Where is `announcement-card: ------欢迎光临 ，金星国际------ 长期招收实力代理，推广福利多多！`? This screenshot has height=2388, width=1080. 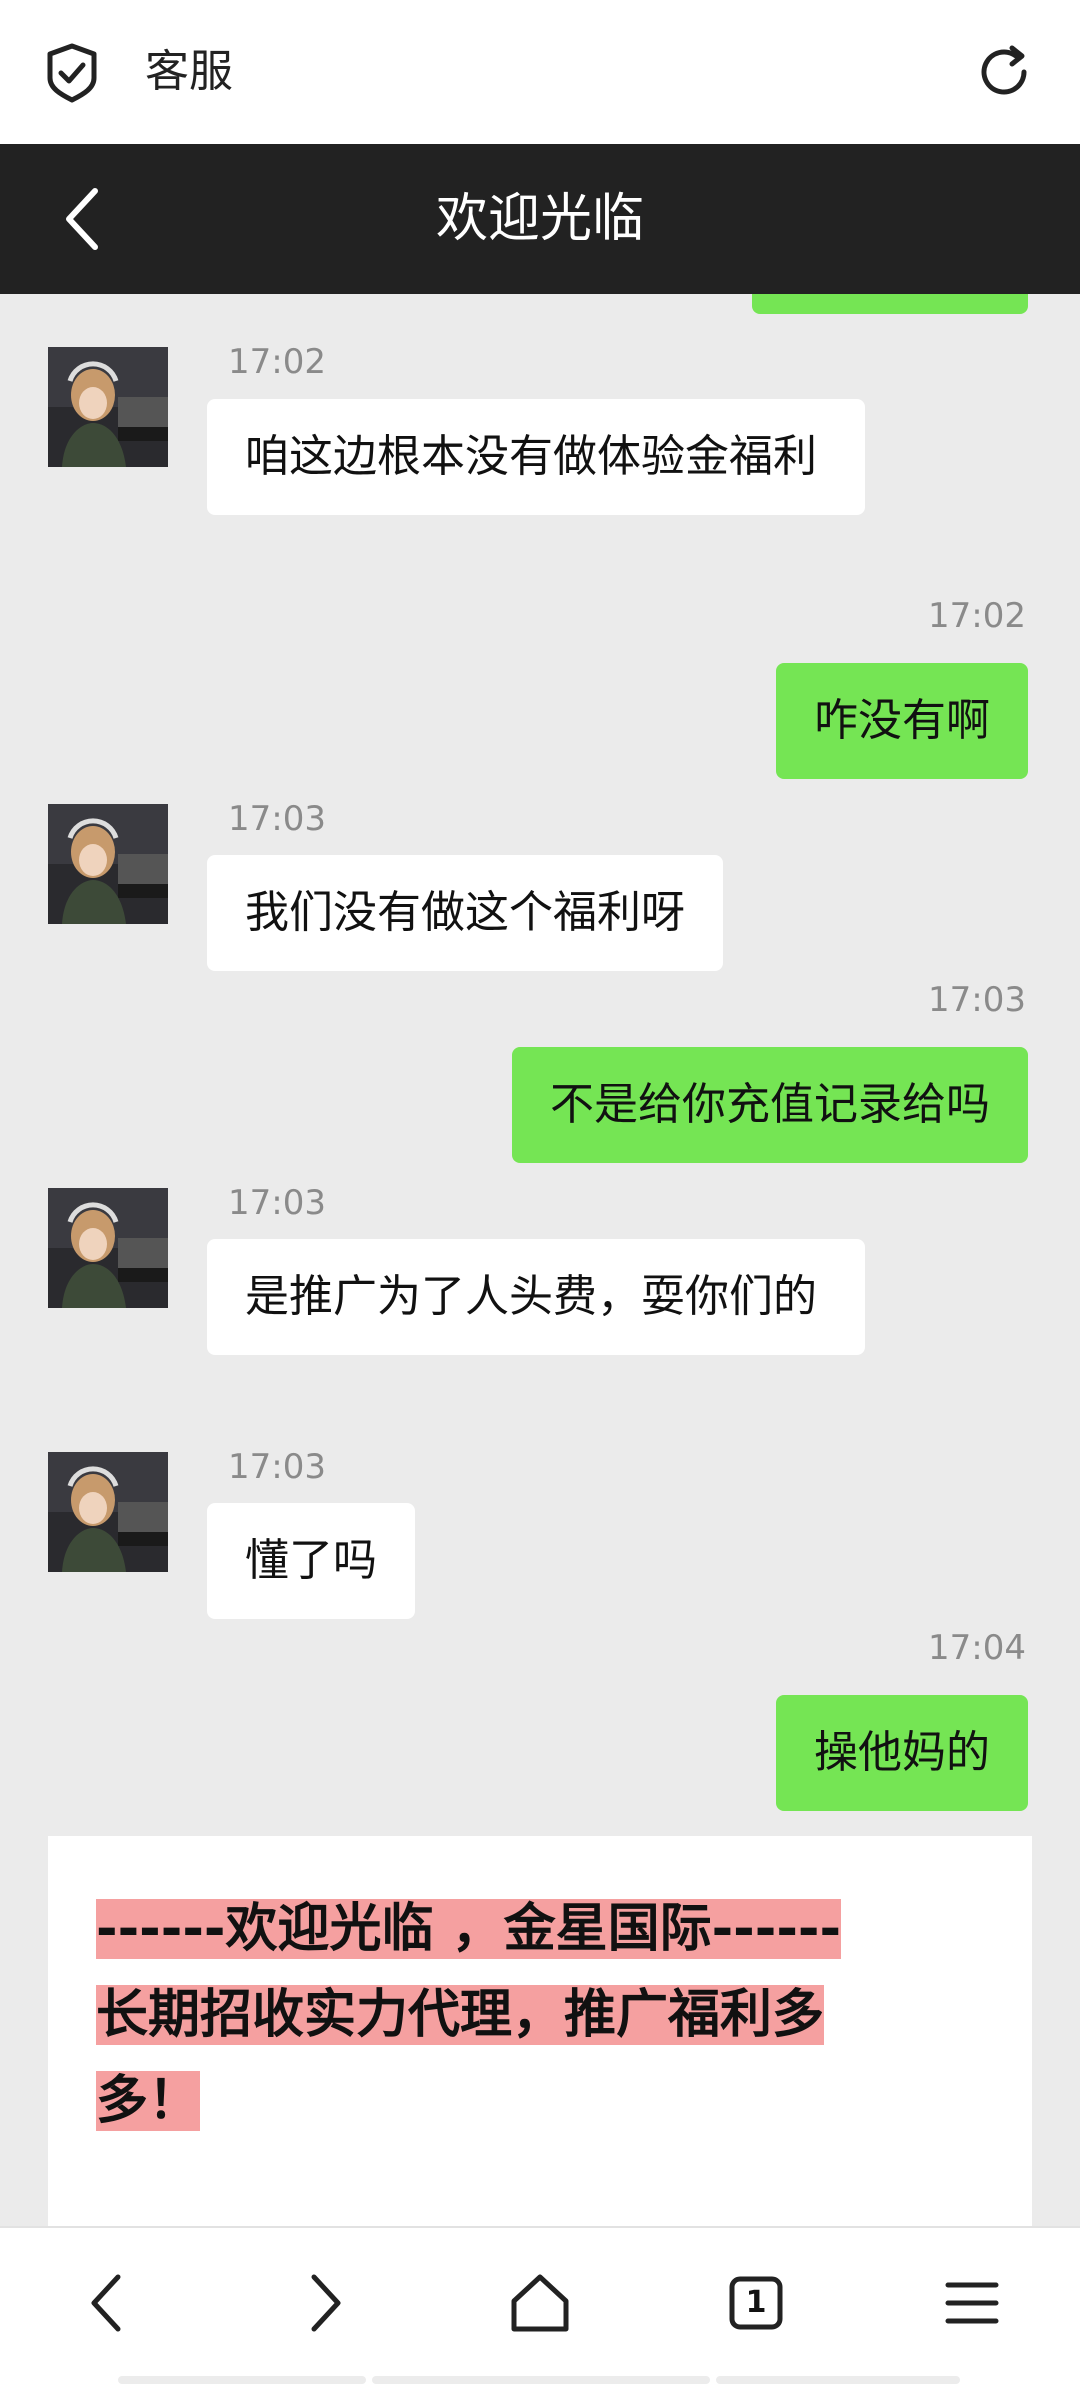
announcement-card: ------欢迎光临 ，金星国际------ 长期招收实力代理，推广福利多多！ is located at coordinates (540, 2031).